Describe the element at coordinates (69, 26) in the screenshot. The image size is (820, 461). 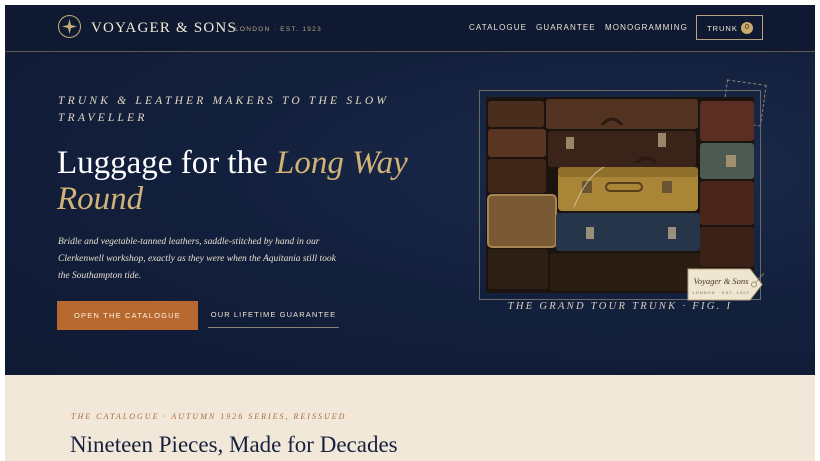
I see `compass-star-icon` at that location.